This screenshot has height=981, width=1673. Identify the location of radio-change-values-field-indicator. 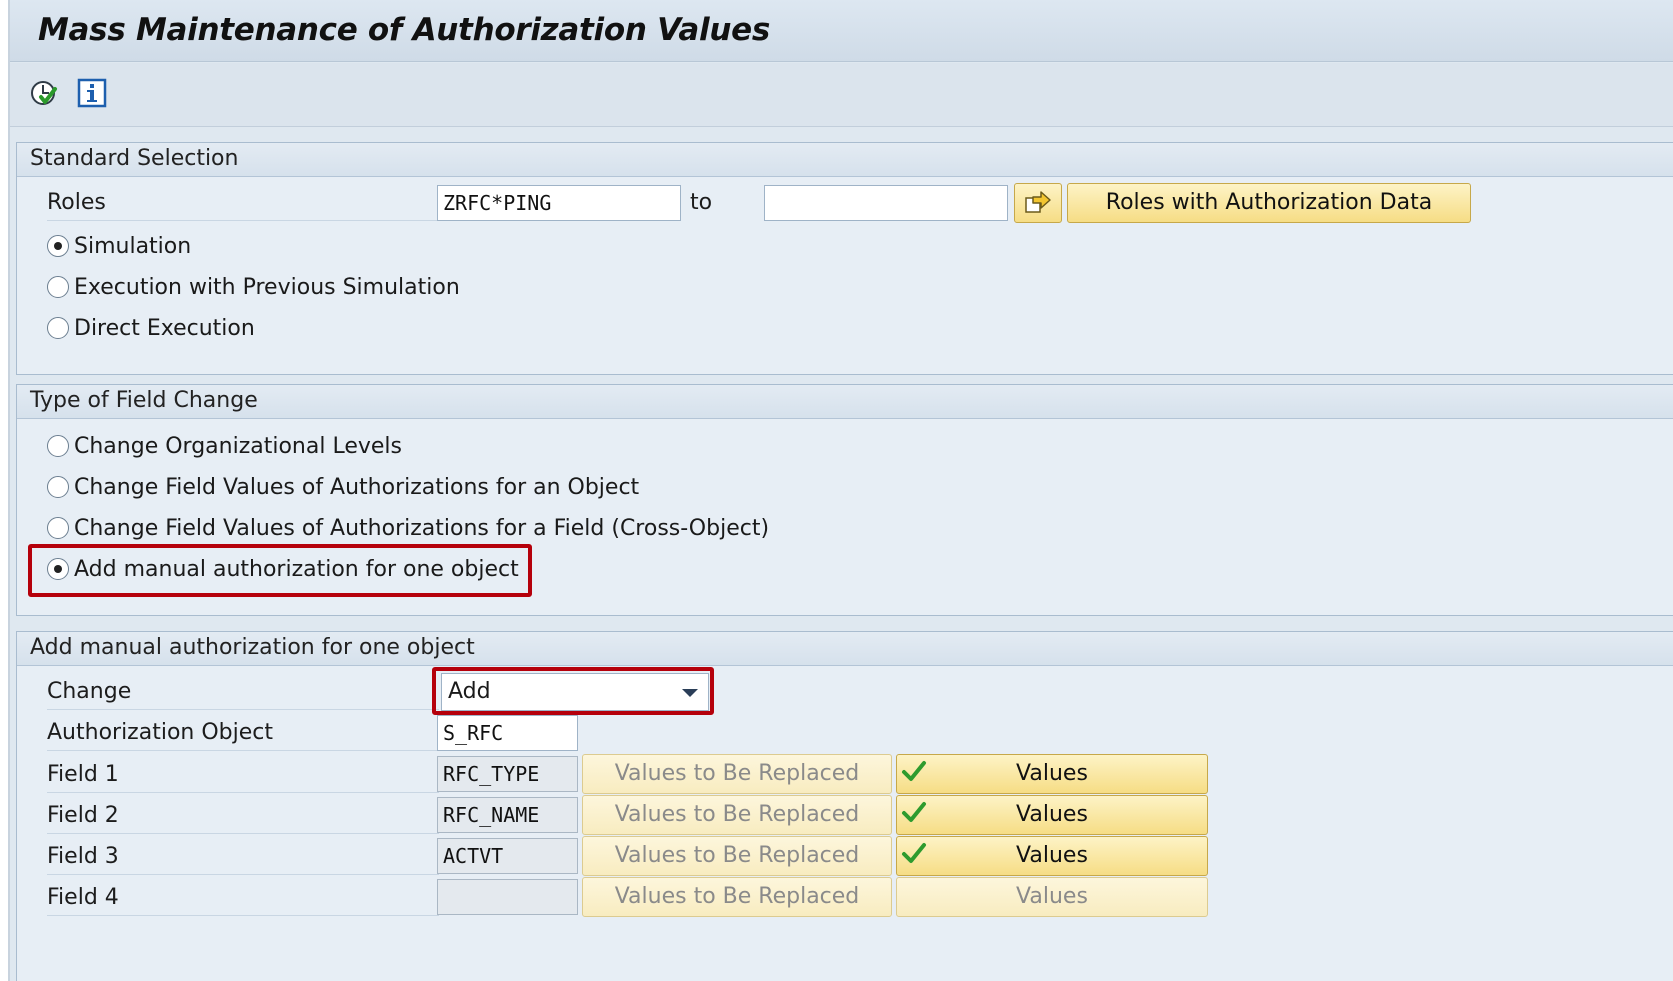
(58, 528).